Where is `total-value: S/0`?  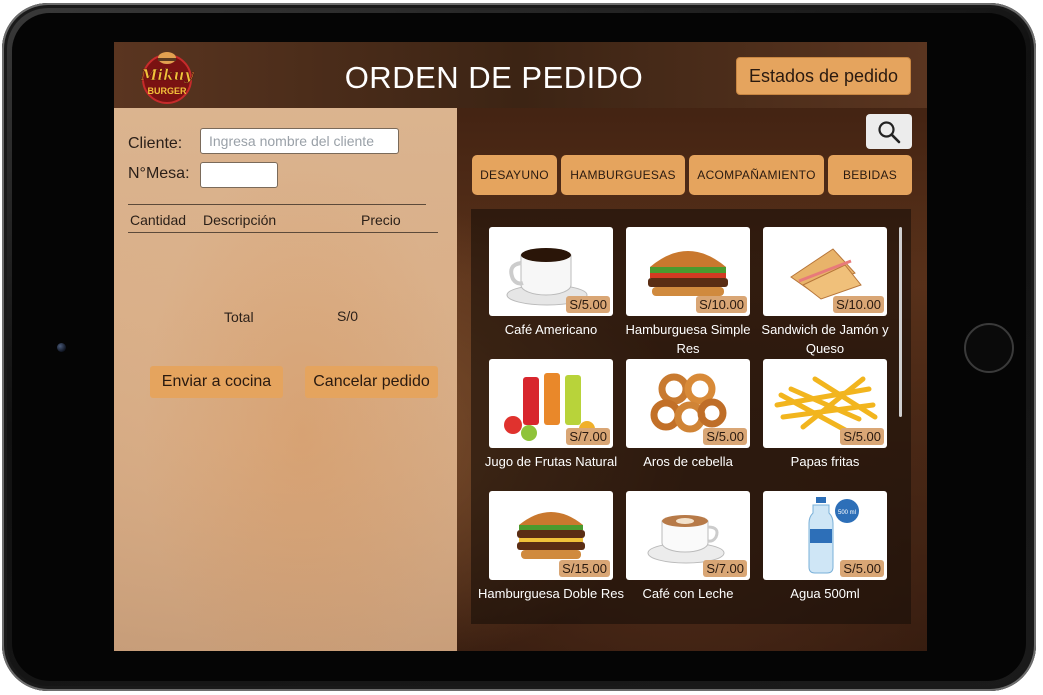
total-value: S/0 is located at coordinates (348, 316).